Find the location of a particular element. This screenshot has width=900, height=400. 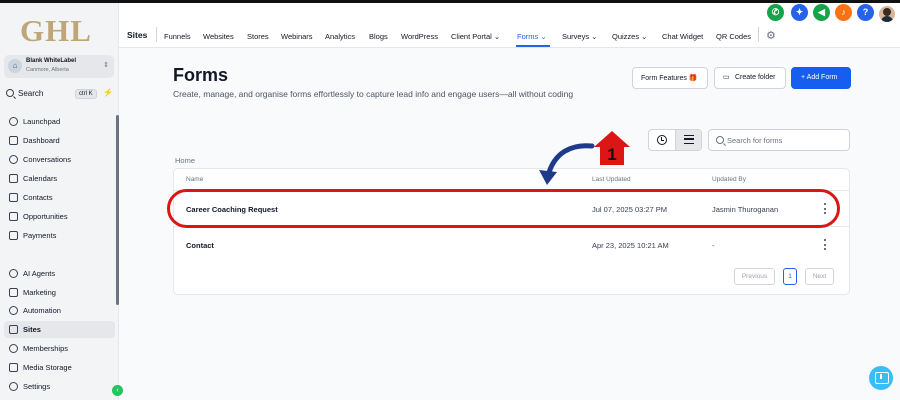

sidebar-item-sites: Sites is located at coordinates (59, 329).